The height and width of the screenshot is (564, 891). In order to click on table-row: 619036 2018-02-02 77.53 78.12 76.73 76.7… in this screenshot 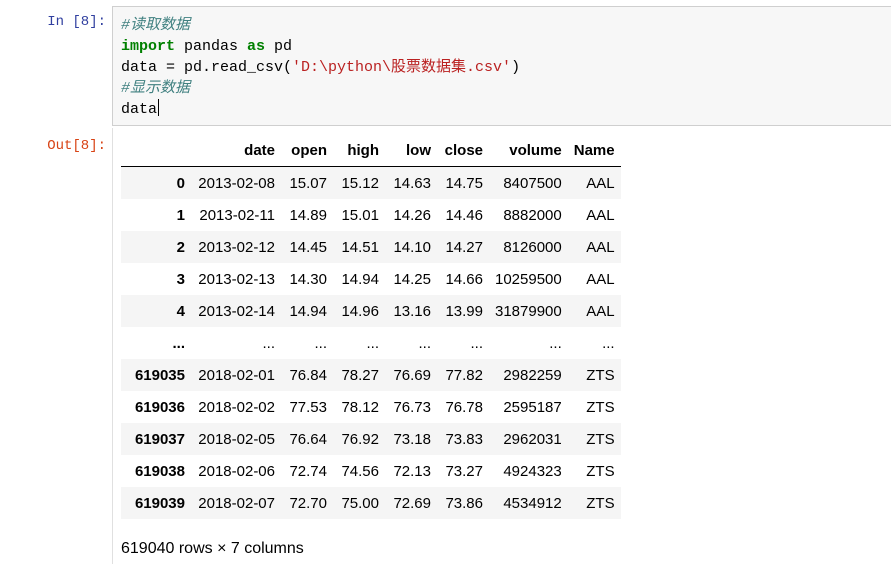, I will do `click(371, 407)`.